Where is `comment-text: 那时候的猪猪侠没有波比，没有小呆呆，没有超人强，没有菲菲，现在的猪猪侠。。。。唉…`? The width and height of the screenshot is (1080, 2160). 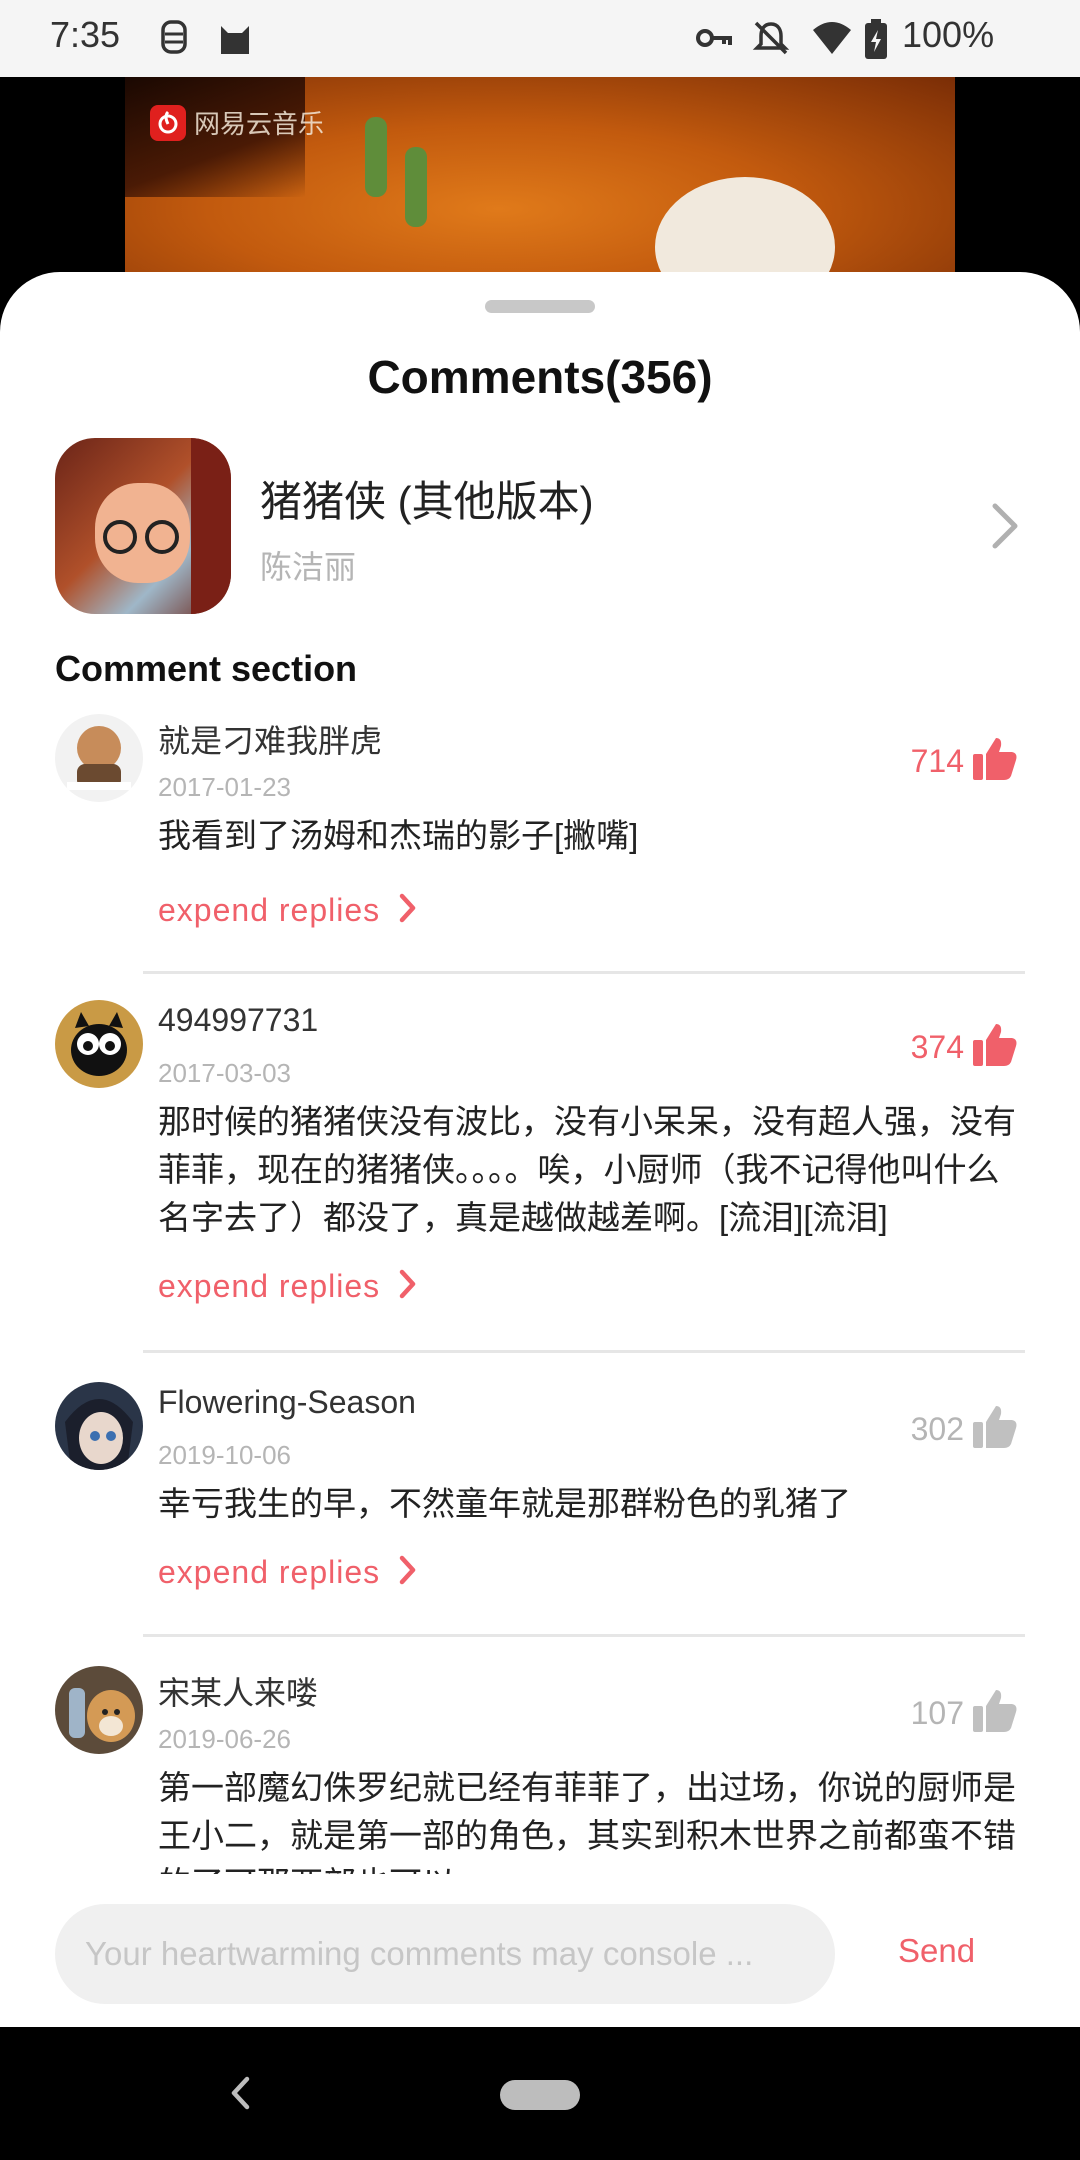
comment-text: 那时候的猪猪侠没有波比，没有小呆呆，没有超人强，没有菲菲，现在的猪猪侠。。。。唉… is located at coordinates (587, 1169).